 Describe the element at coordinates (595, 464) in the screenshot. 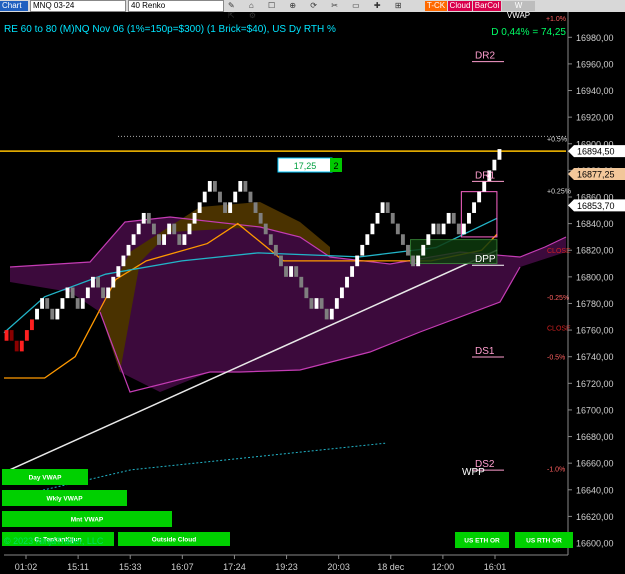

I see `price-tick-label: 16660,00` at that location.